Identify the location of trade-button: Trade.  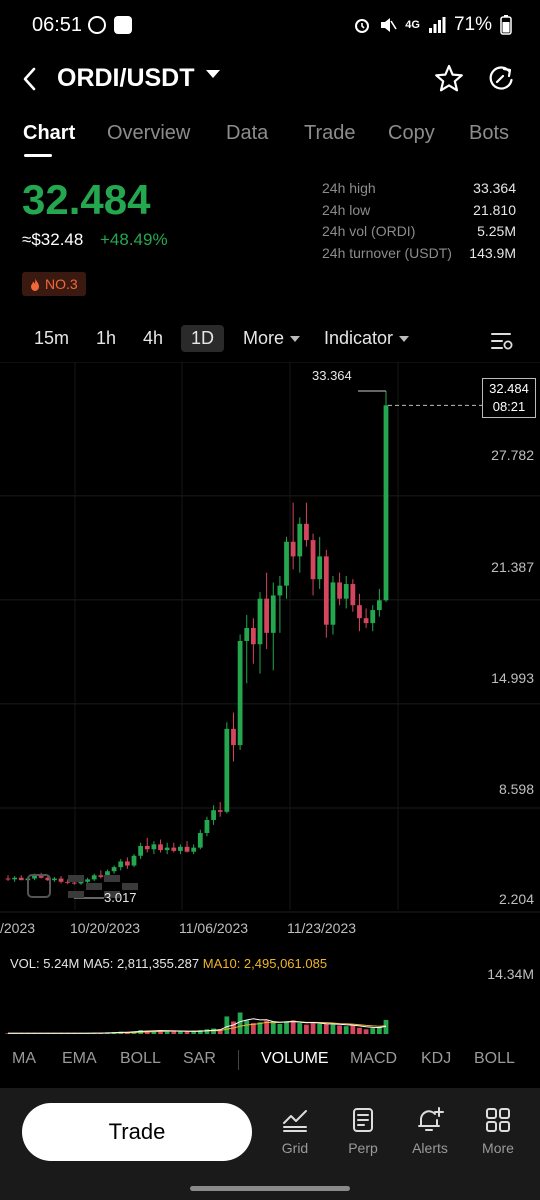
(137, 1132).